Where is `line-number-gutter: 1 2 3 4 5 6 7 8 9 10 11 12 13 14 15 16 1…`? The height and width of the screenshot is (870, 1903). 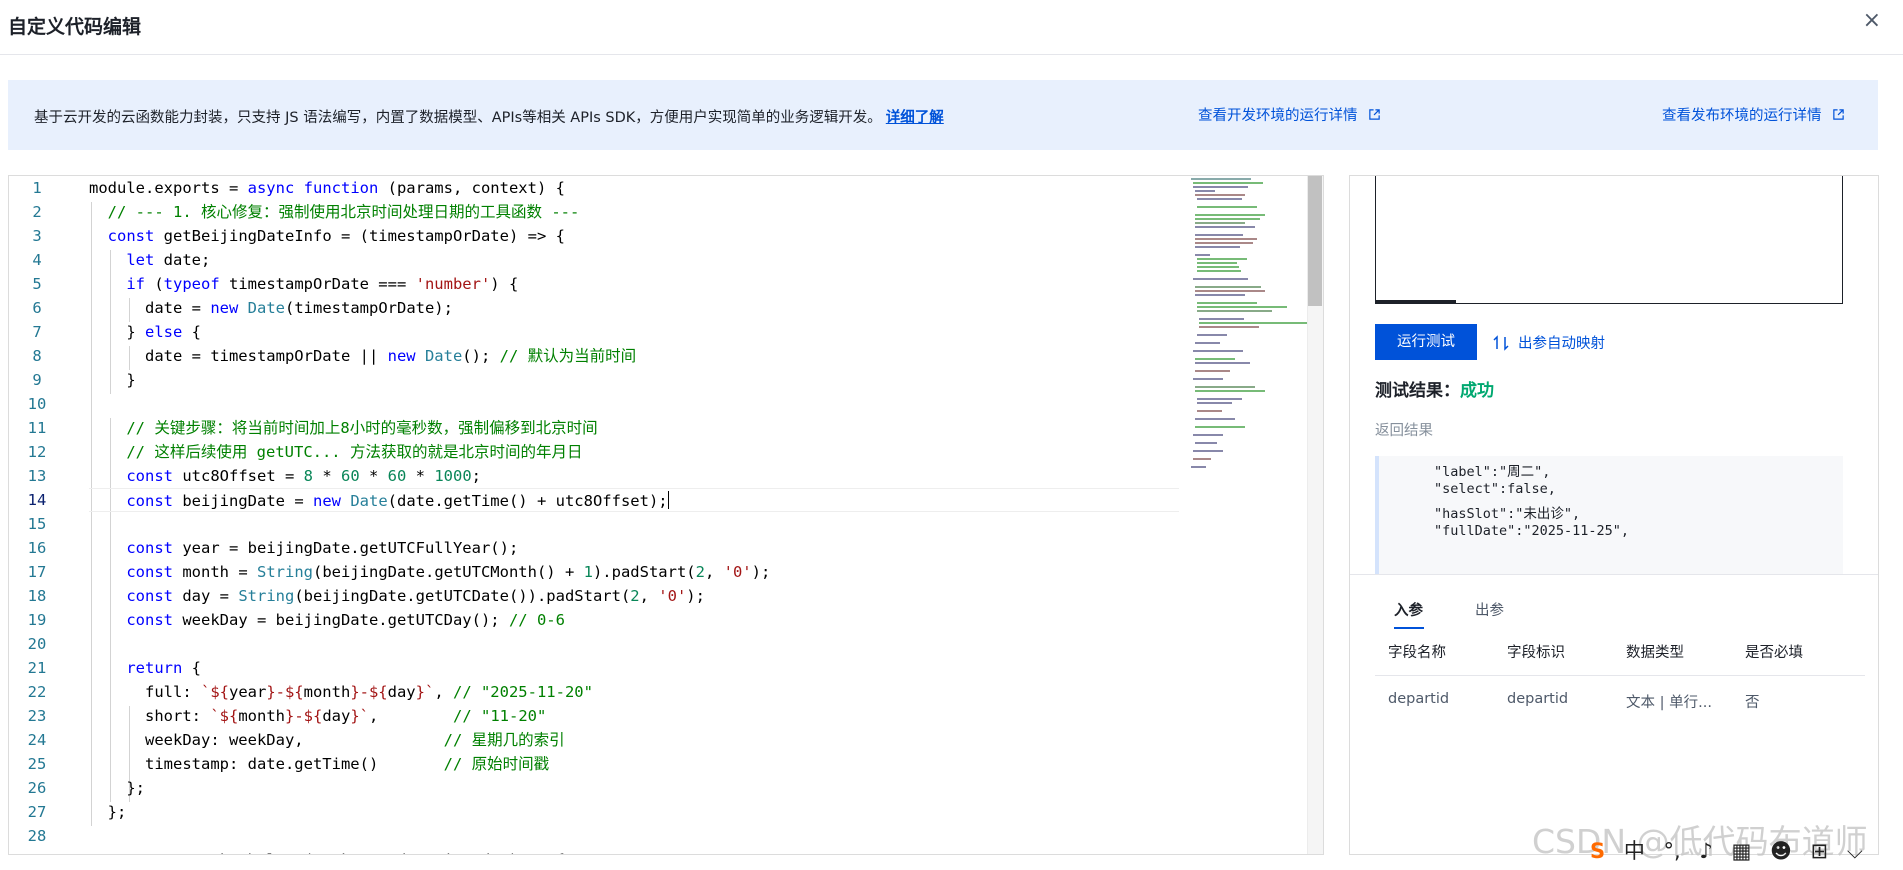 line-number-gutter: 1 2 3 4 5 6 7 8 9 10 11 12 13 14 15 16 1… is located at coordinates (39, 515).